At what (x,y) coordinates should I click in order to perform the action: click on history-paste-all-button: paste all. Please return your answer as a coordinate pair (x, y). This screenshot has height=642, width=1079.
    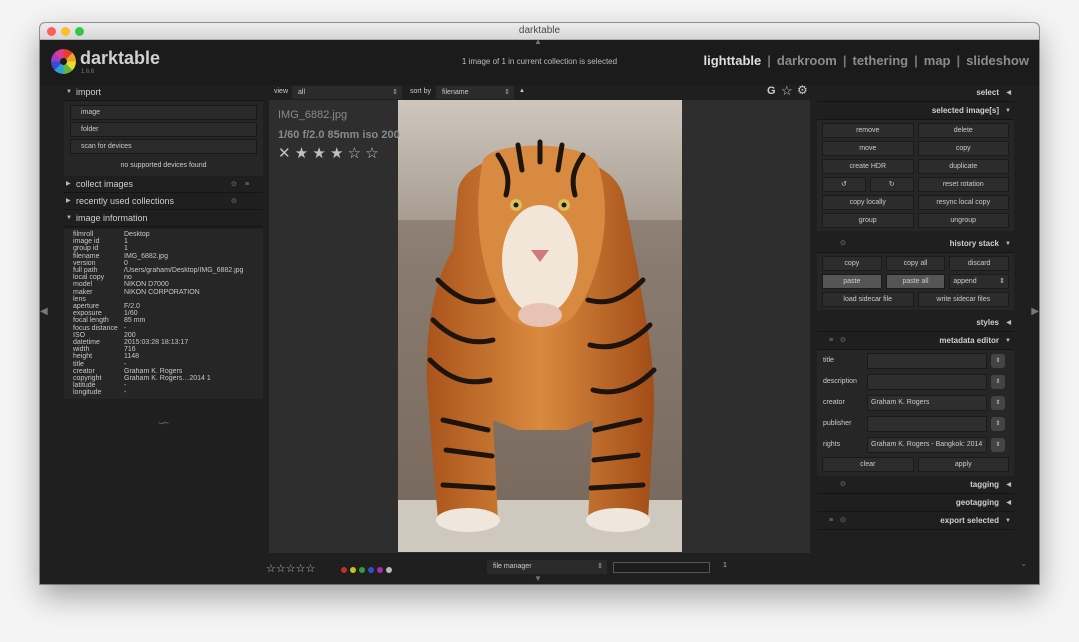
    Looking at the image, I should click on (915, 281).